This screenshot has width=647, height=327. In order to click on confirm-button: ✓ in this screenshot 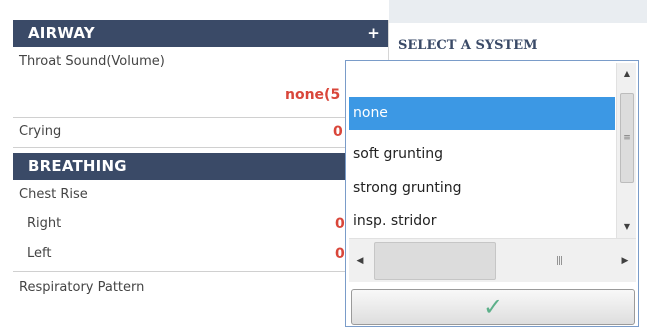, I will do `click(493, 307)`.